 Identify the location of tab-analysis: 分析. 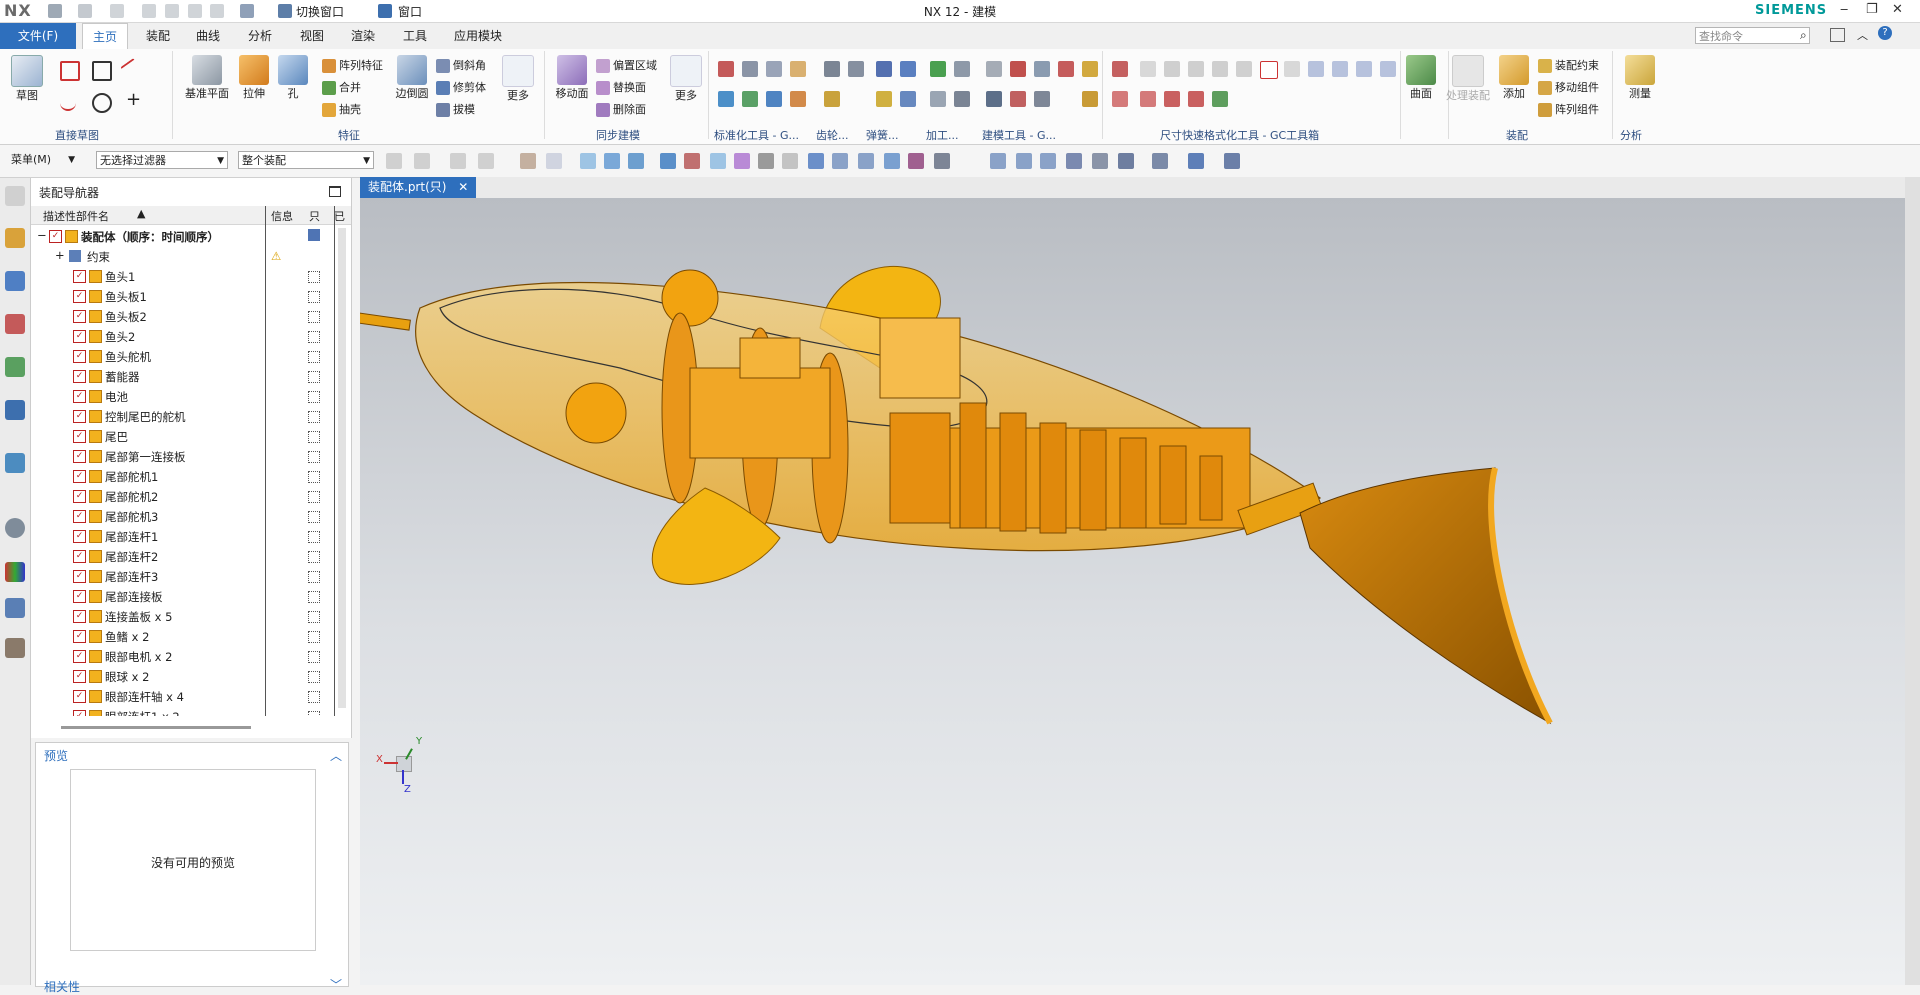
(260, 36).